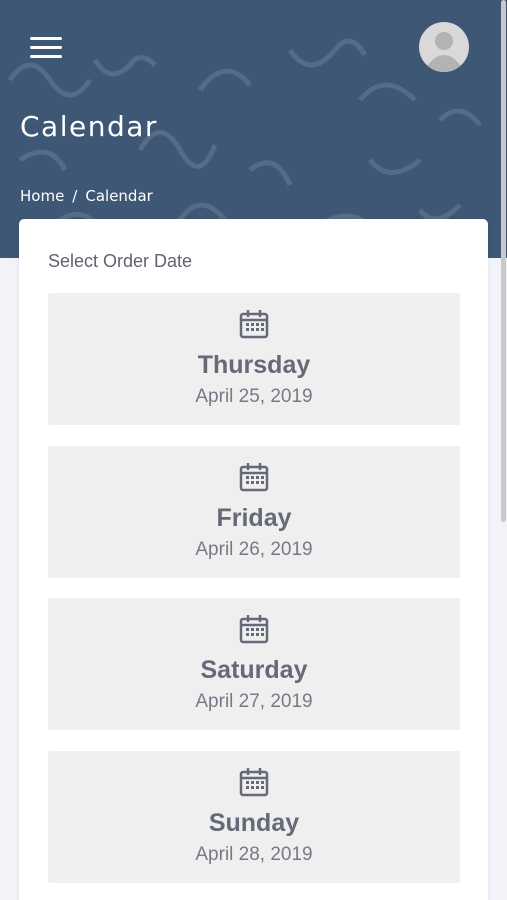  What do you see at coordinates (254, 670) in the screenshot?
I see `date-option-day: Saturday` at bounding box center [254, 670].